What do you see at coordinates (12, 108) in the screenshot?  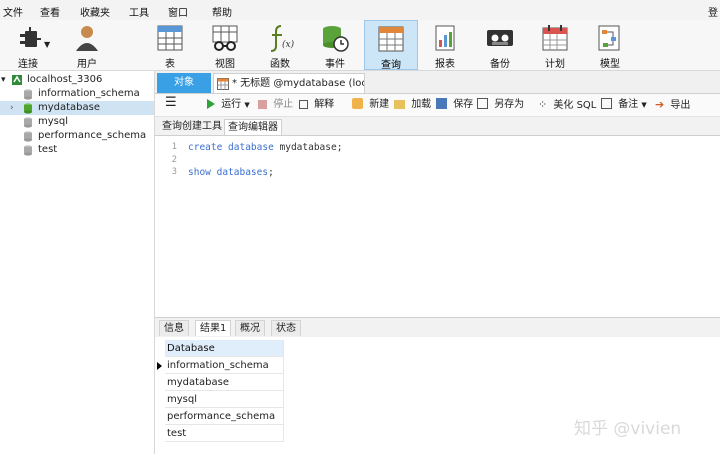 I see `expand-chevron-right-icon: ›` at bounding box center [12, 108].